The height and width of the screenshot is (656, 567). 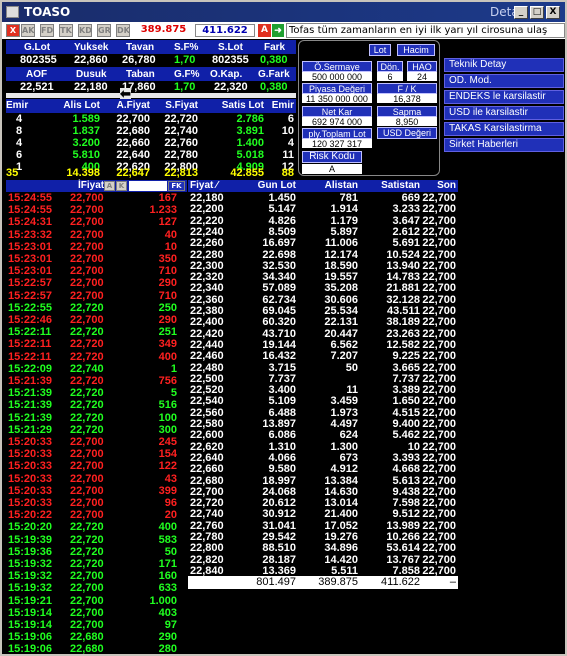 I want to click on depth-cell: 9.438, so click(x=406, y=491).